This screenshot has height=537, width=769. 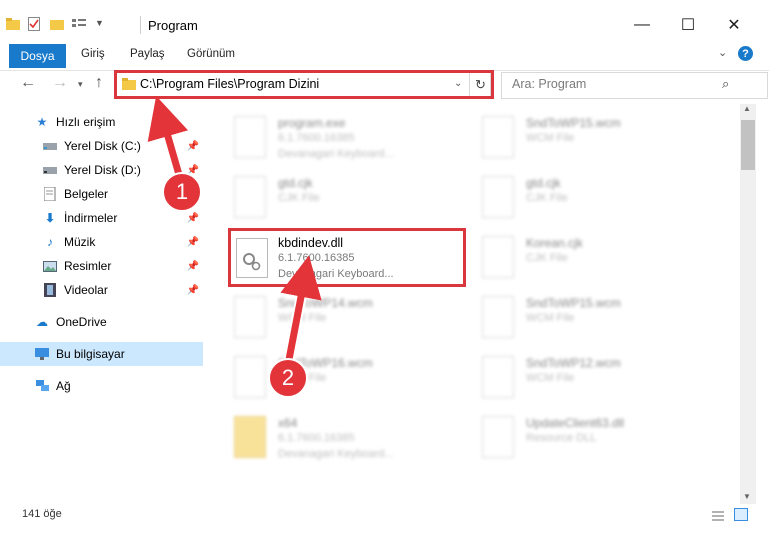 What do you see at coordinates (182, 192) in the screenshot?
I see `step-marker-1: 1` at bounding box center [182, 192].